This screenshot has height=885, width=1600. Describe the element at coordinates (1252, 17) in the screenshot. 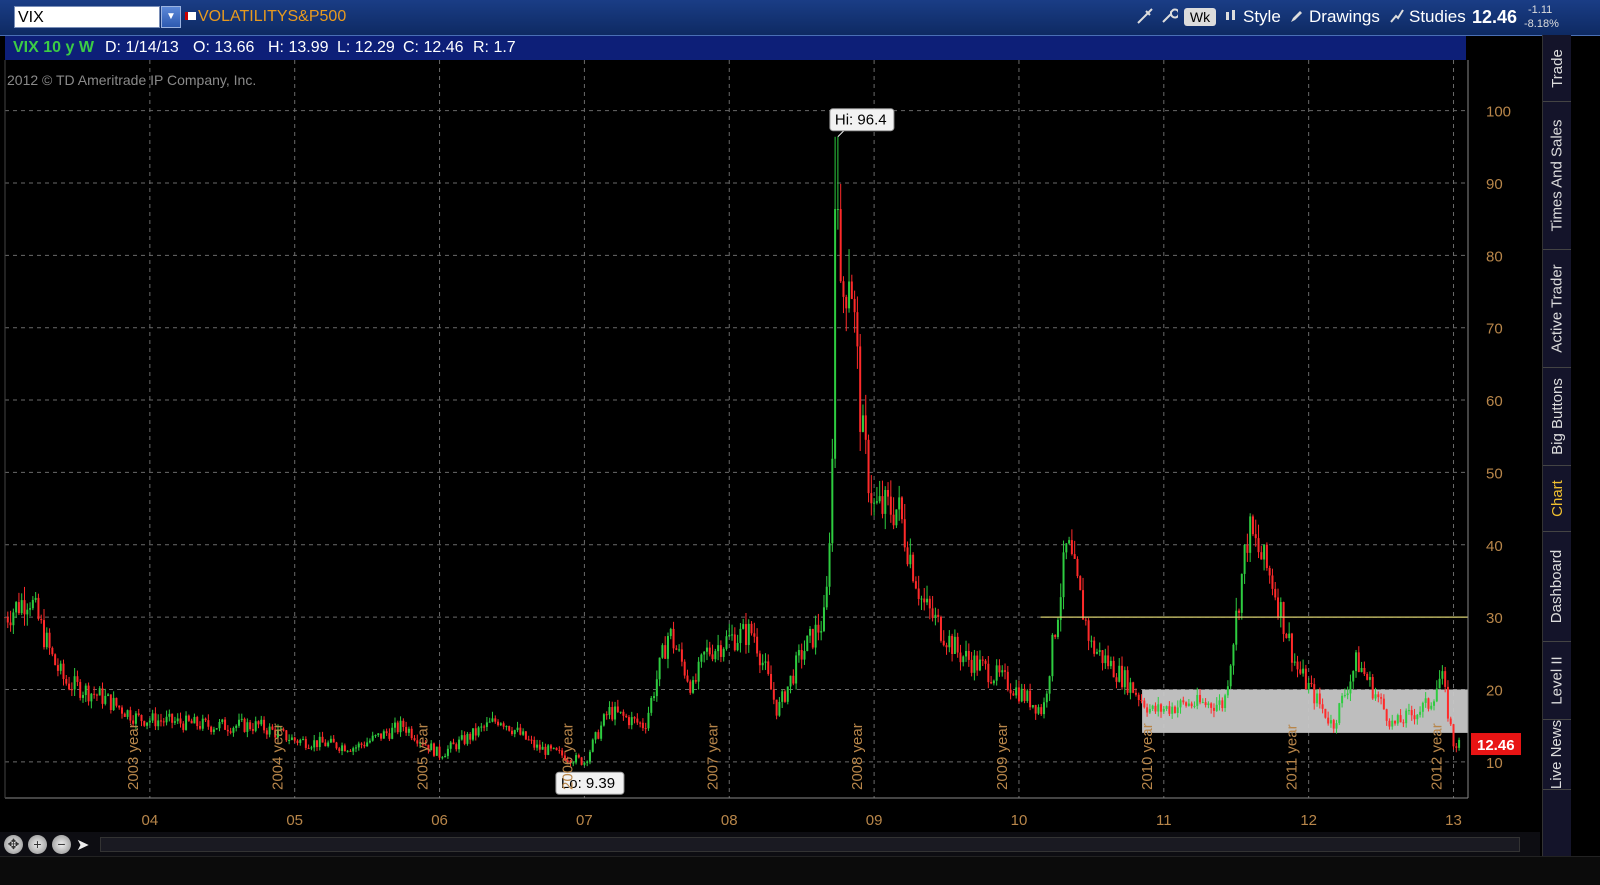

I see `style-menu: Style` at that location.